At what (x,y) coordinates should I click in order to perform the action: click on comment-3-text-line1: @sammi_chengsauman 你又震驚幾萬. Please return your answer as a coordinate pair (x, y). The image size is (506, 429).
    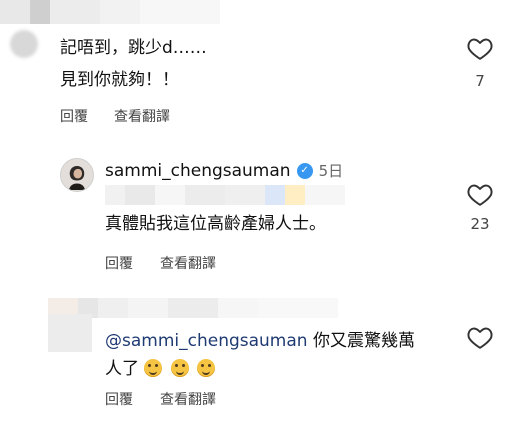
    Looking at the image, I should click on (275, 341).